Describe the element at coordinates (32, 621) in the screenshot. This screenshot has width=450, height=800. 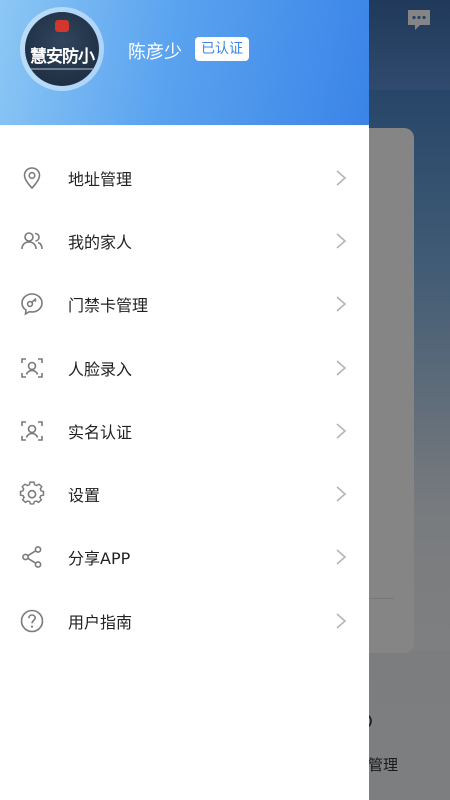
I see `help-icon` at that location.